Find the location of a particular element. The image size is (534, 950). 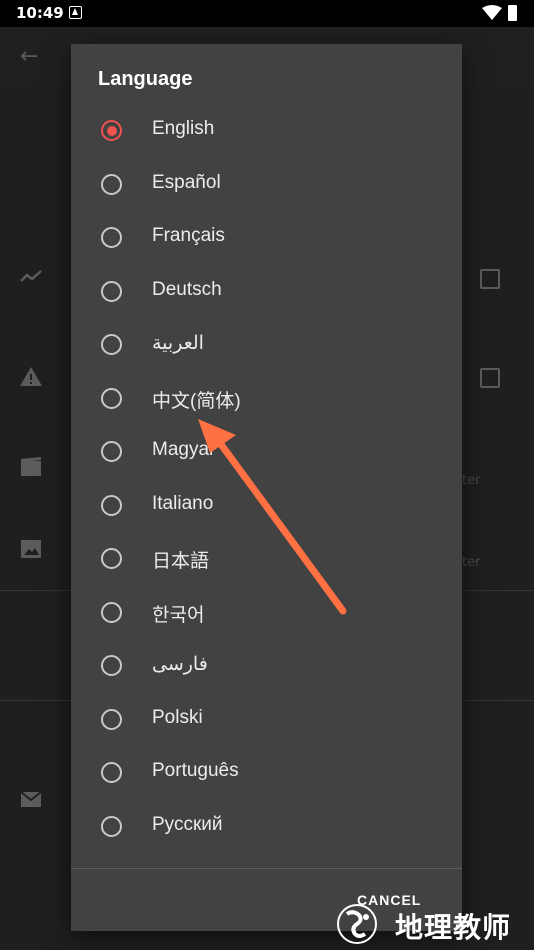

language-option-russian: Русский is located at coordinates (266, 826).